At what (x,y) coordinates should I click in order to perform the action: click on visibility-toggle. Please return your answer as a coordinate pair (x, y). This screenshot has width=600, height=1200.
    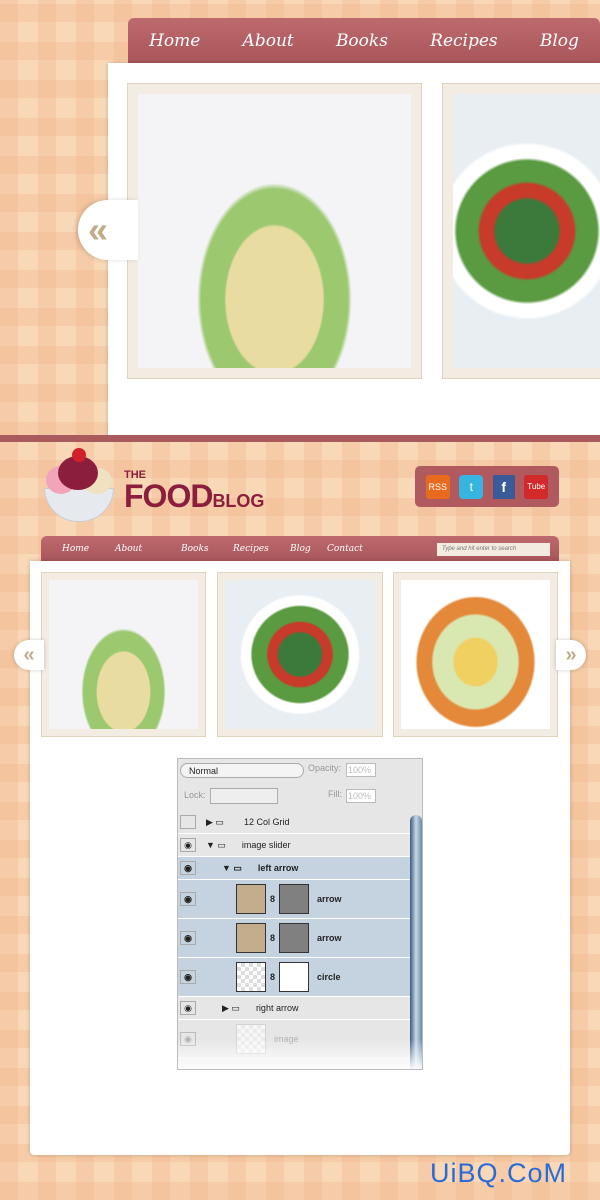
    Looking at the image, I should click on (188, 822).